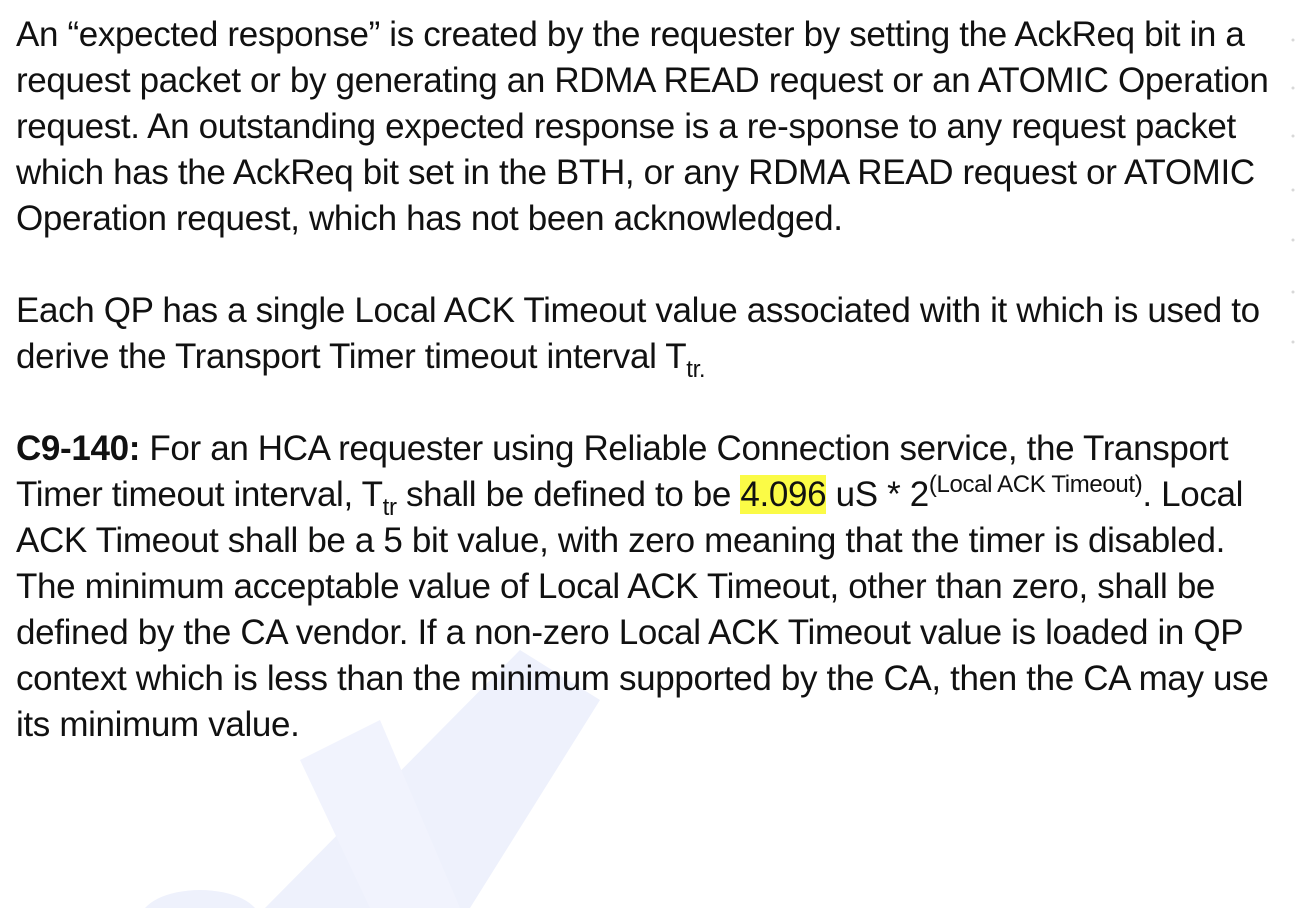  I want to click on highlighted-value: 4.096, so click(783, 494).